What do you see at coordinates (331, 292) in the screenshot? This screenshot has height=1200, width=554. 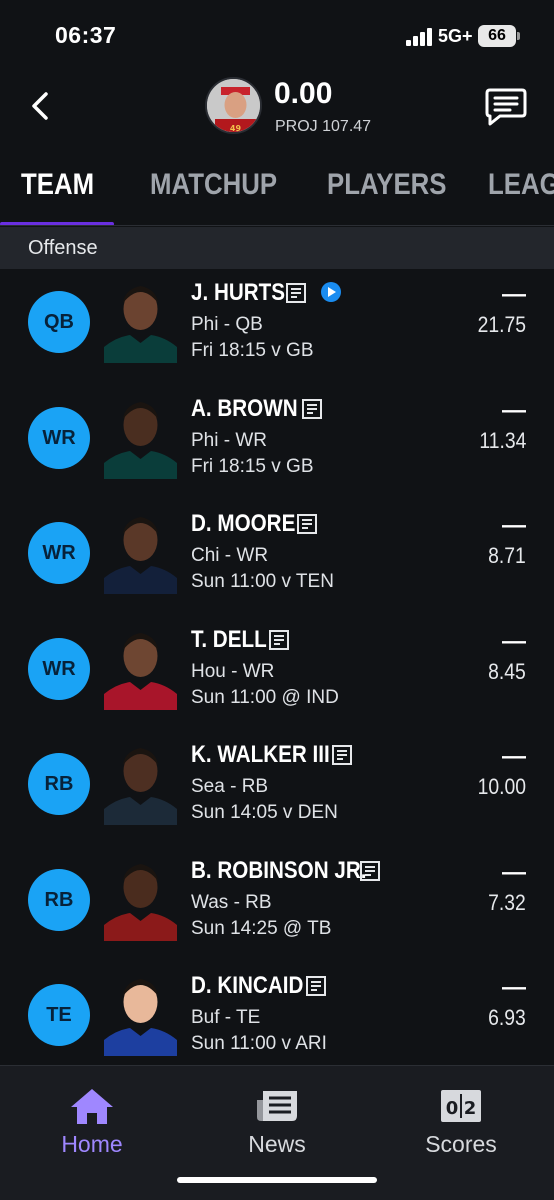 I see `video-play-icon` at bounding box center [331, 292].